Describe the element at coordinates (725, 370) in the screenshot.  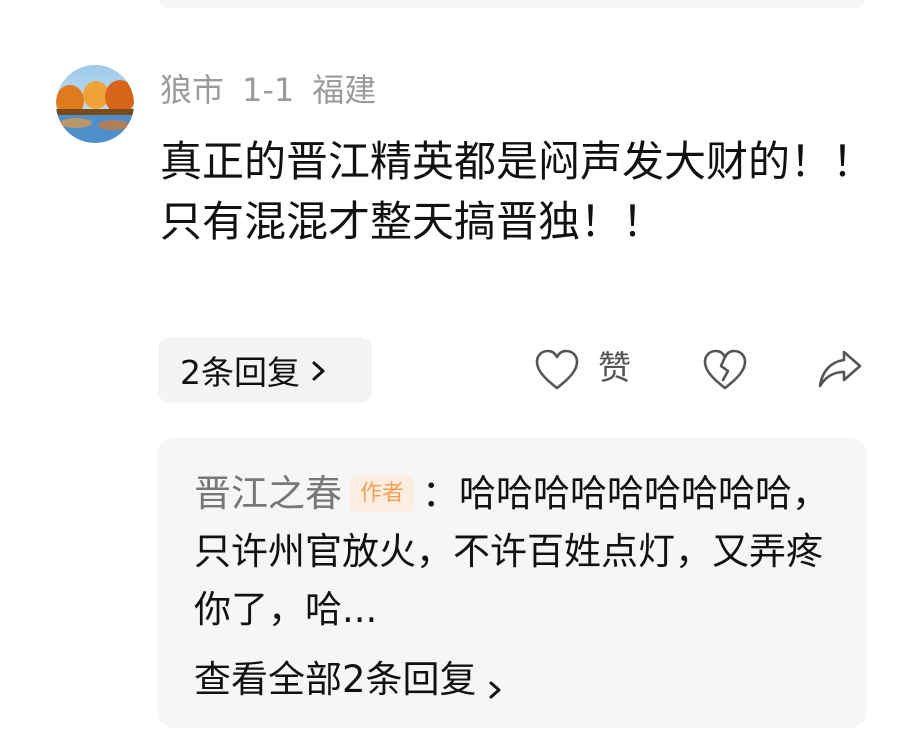
I see `broken-heart-icon` at that location.